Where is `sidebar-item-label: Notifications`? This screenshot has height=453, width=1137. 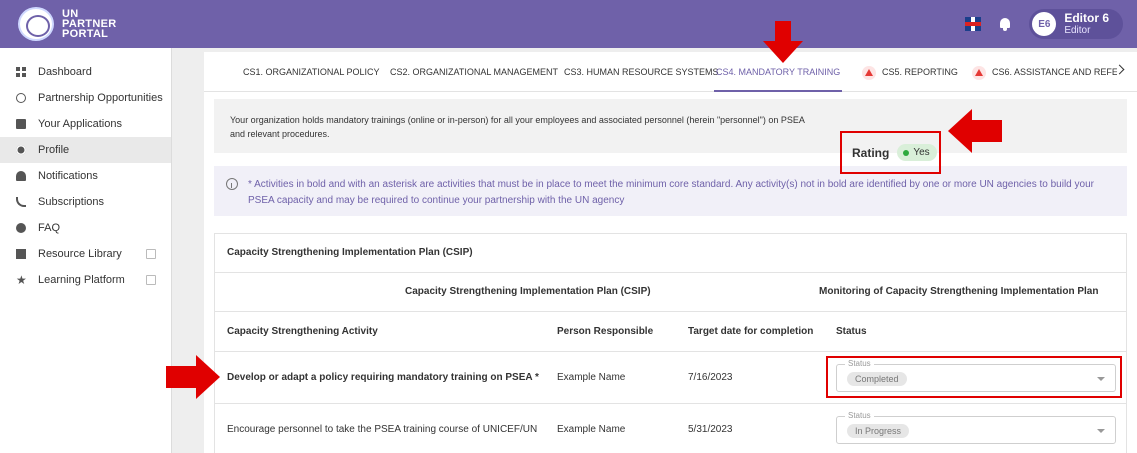 sidebar-item-label: Notifications is located at coordinates (68, 176).